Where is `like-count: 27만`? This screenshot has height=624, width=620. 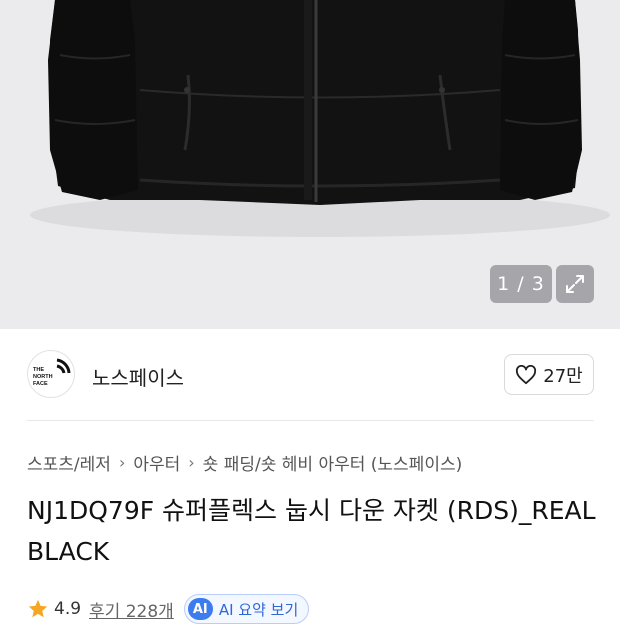
like-count: 27만 is located at coordinates (563, 376).